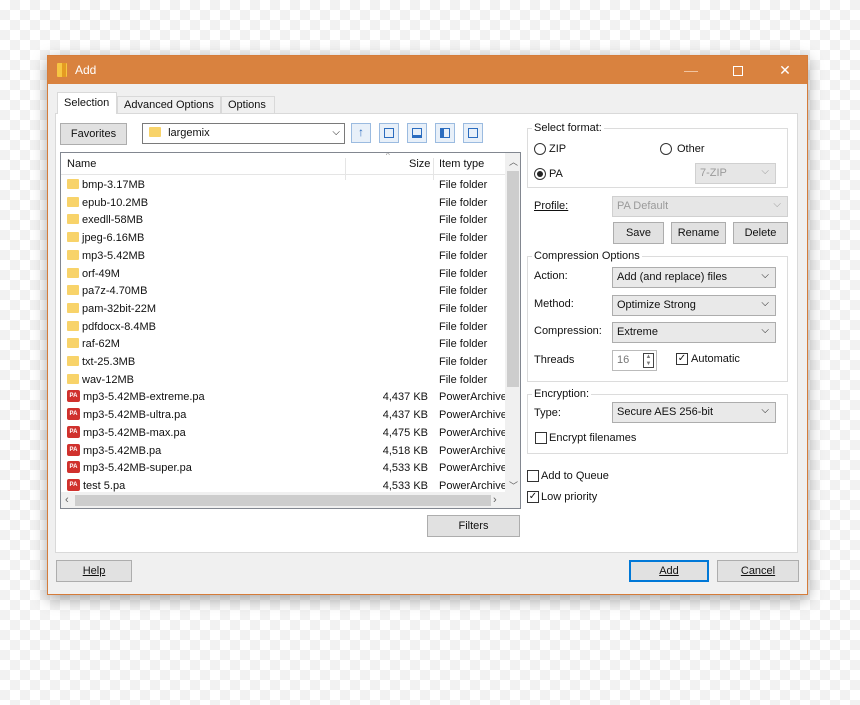 This screenshot has height=705, width=860. Describe the element at coordinates (248, 105) in the screenshot. I see `tab-options: Options` at that location.